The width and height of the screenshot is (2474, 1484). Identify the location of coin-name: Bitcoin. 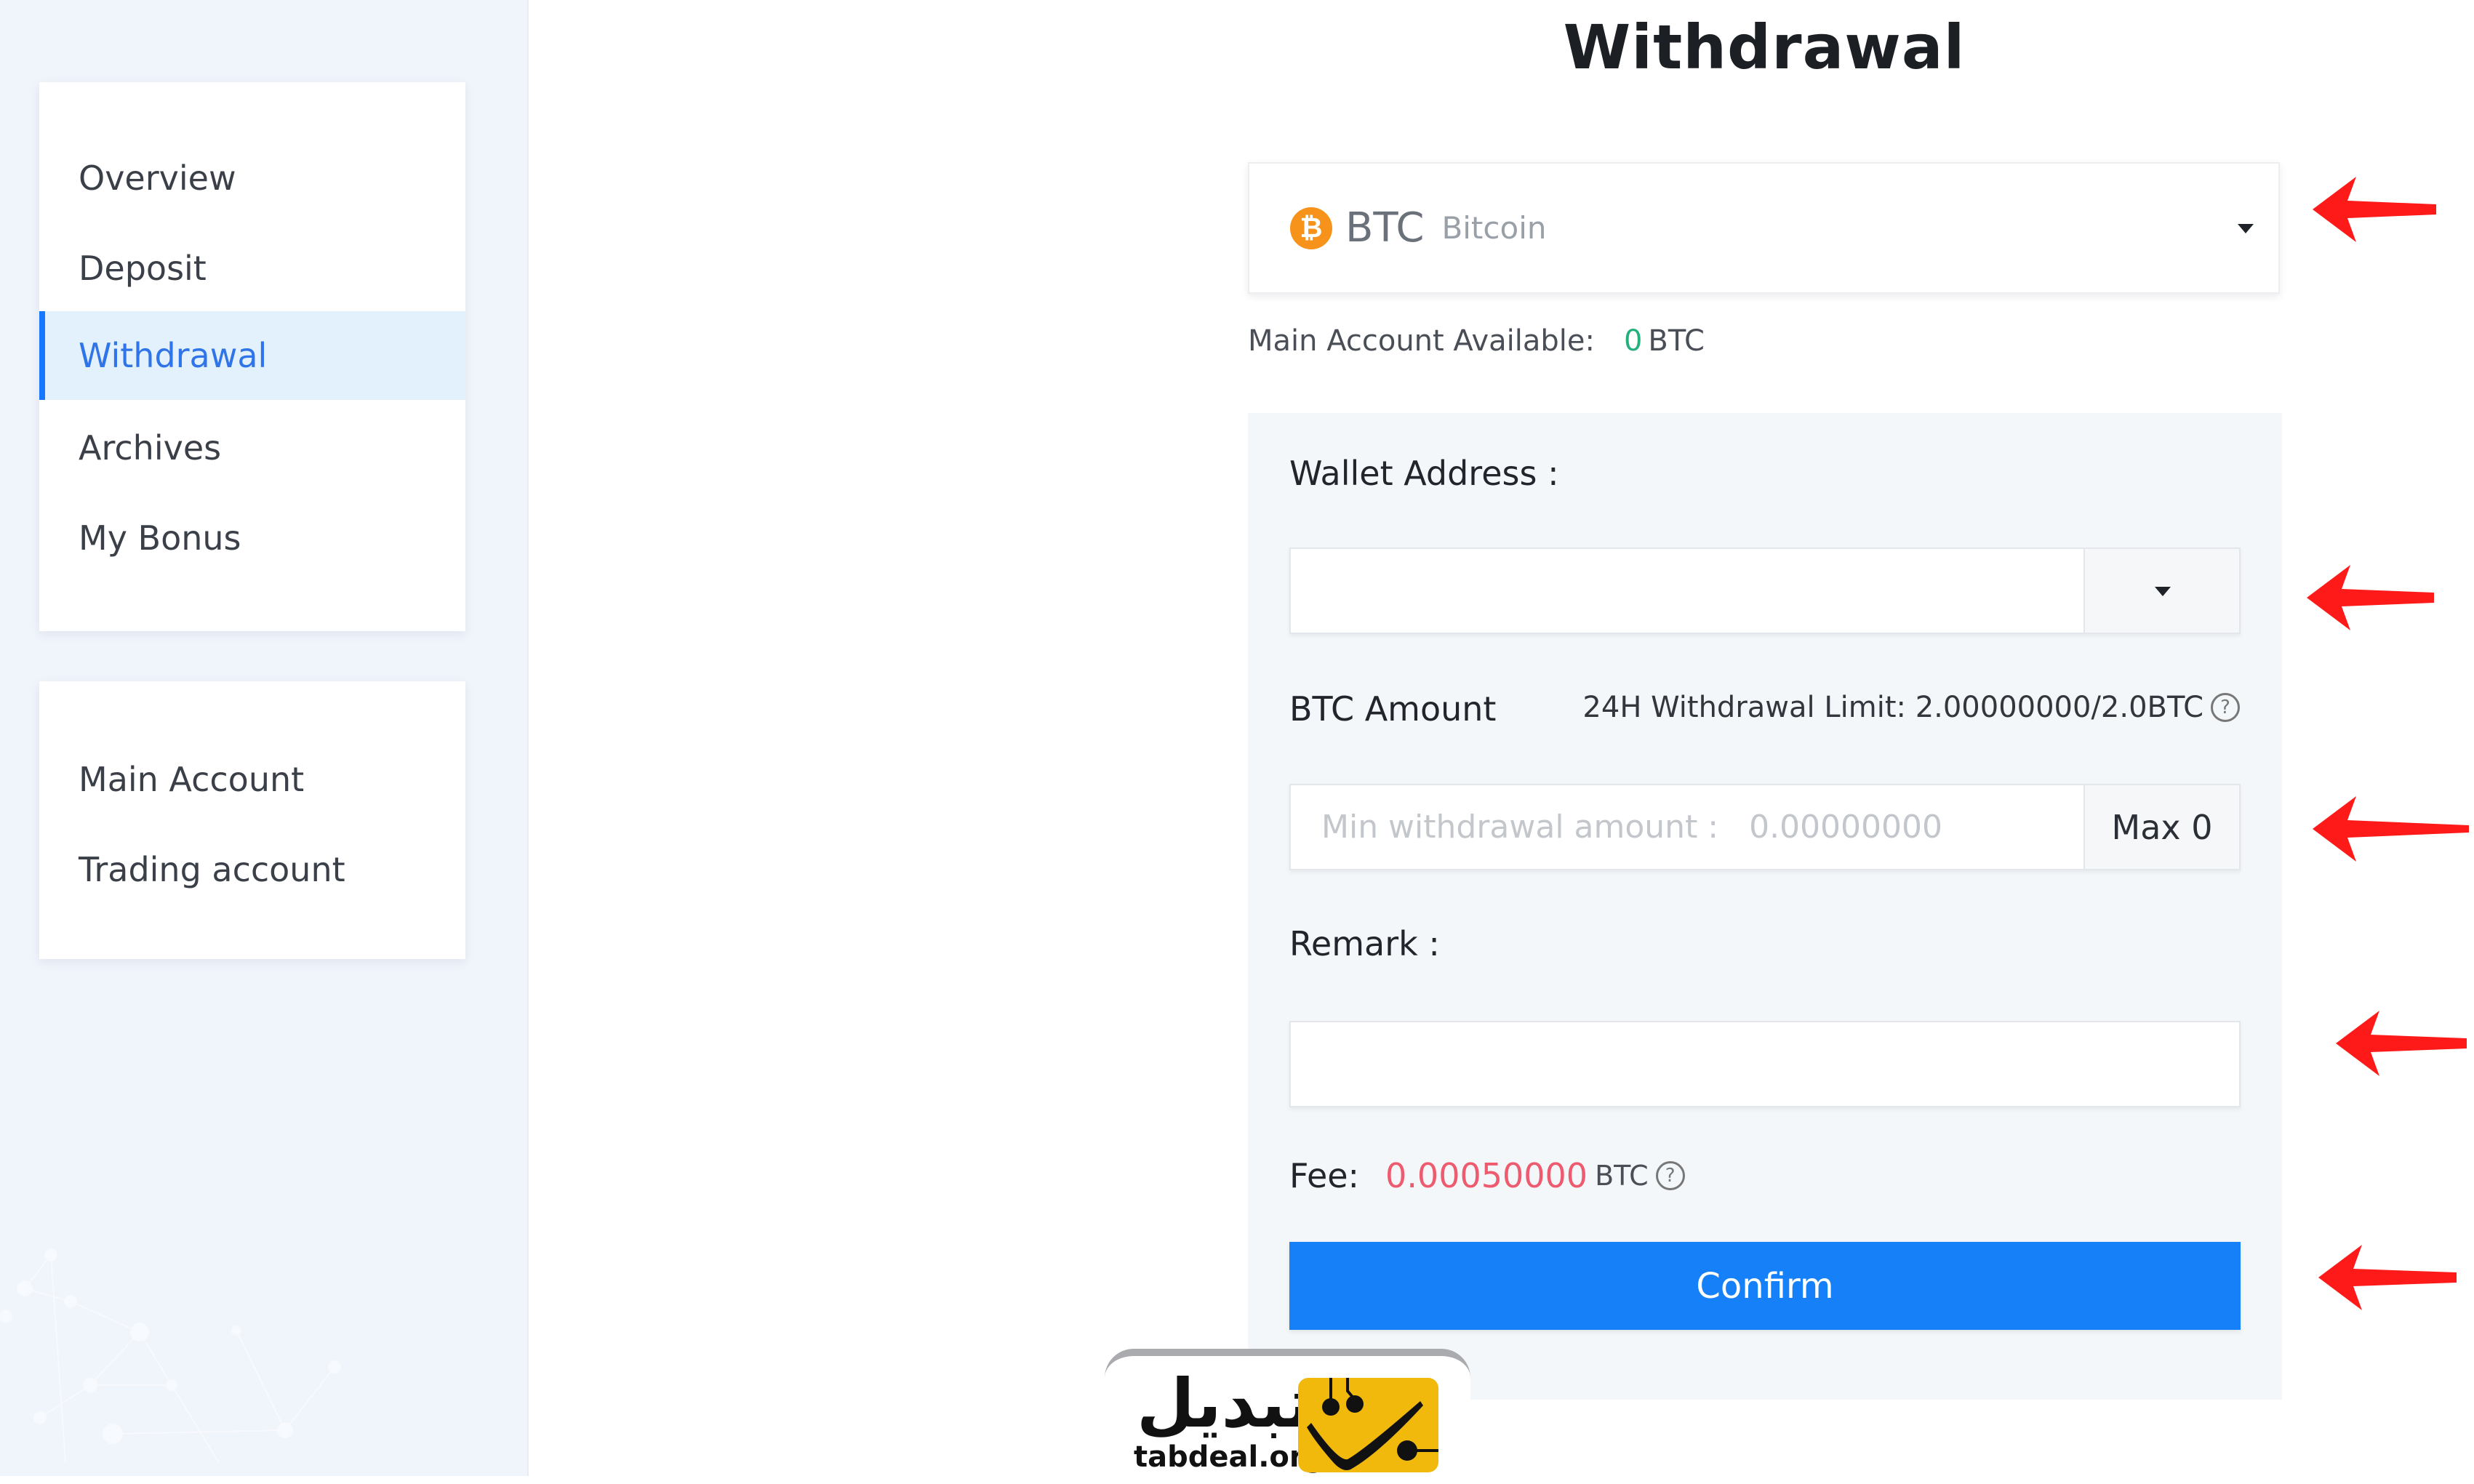
(1494, 228).